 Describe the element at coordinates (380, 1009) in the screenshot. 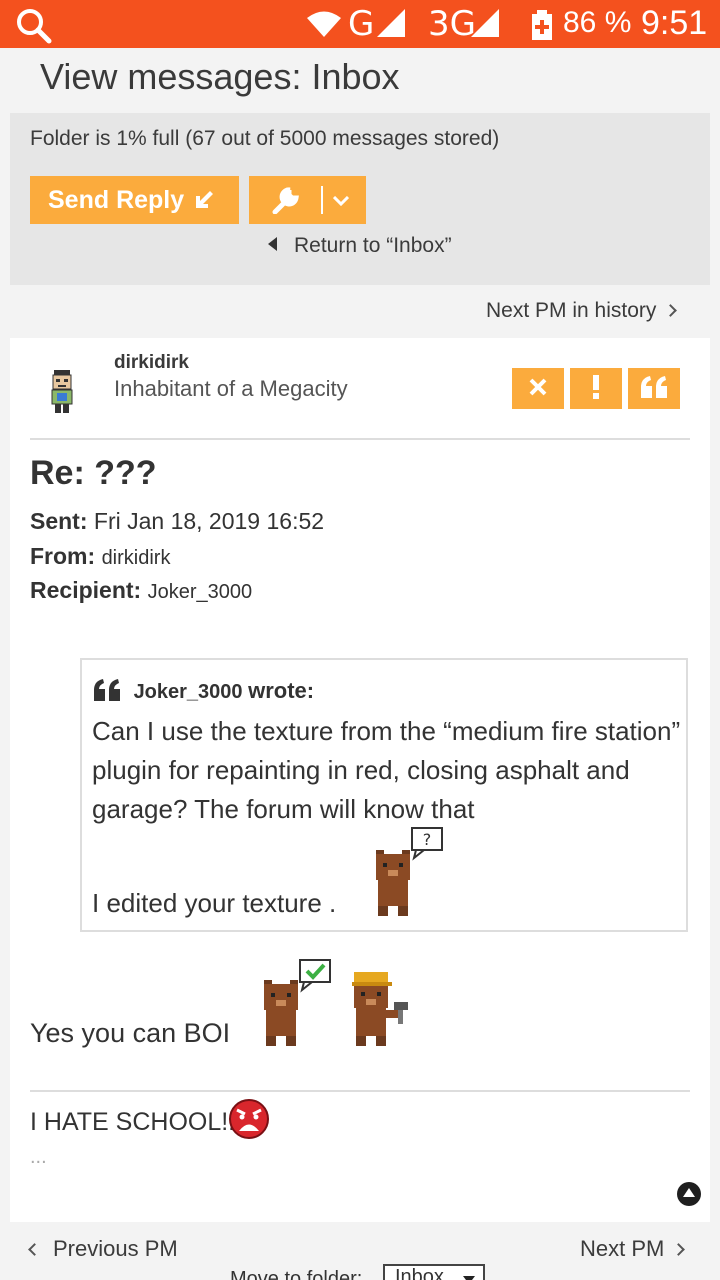

I see `bear-construction-emoji` at that location.